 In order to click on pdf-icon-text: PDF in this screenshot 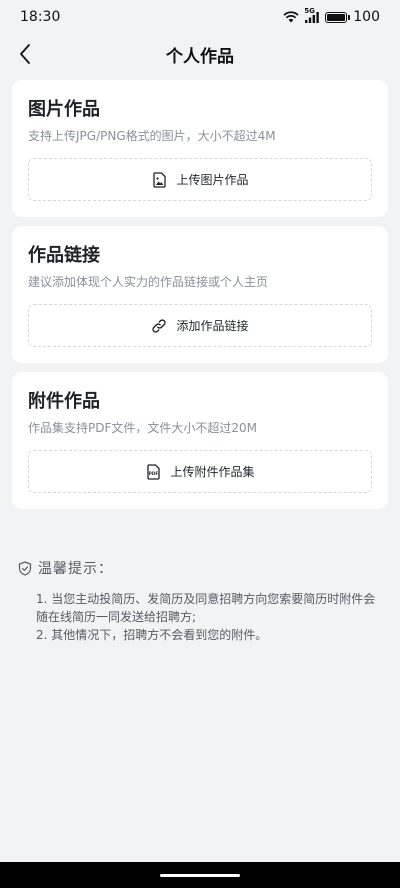, I will do `click(154, 473)`.